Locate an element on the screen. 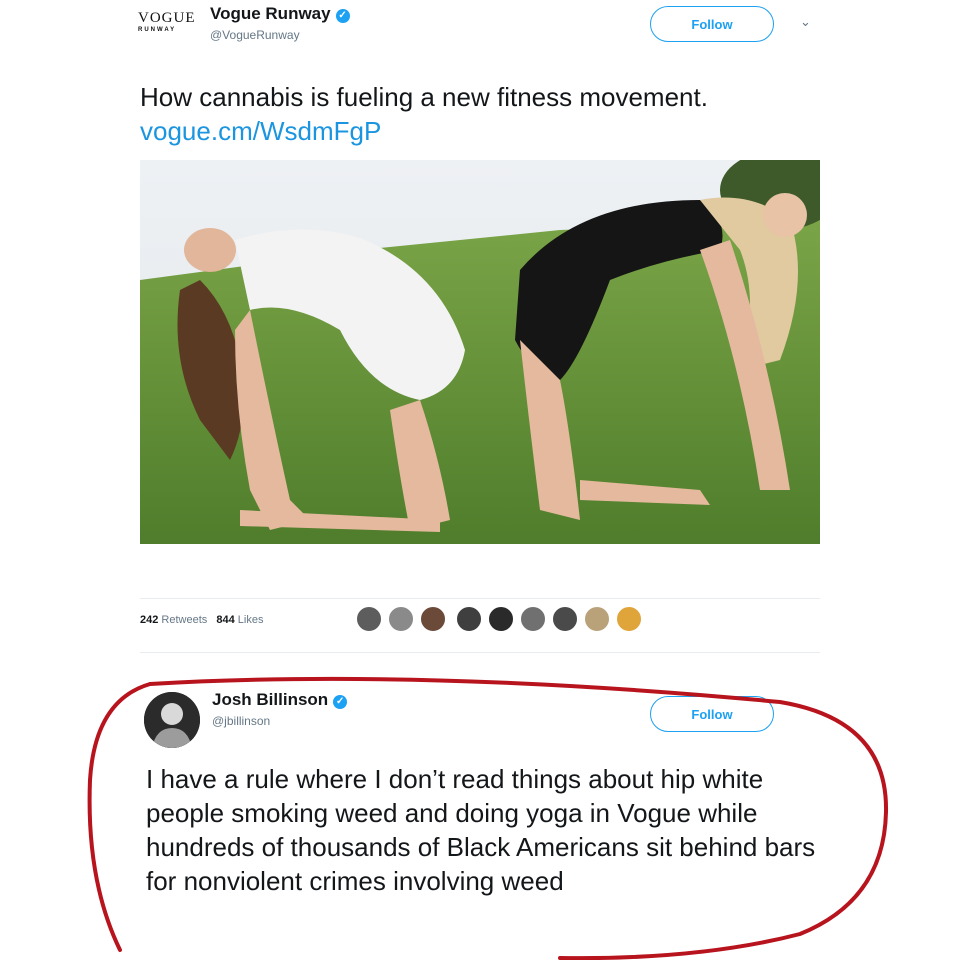 This screenshot has width=956, height=960. tweet1-link: vogue.cm/WsdmFgP is located at coordinates (260, 131).